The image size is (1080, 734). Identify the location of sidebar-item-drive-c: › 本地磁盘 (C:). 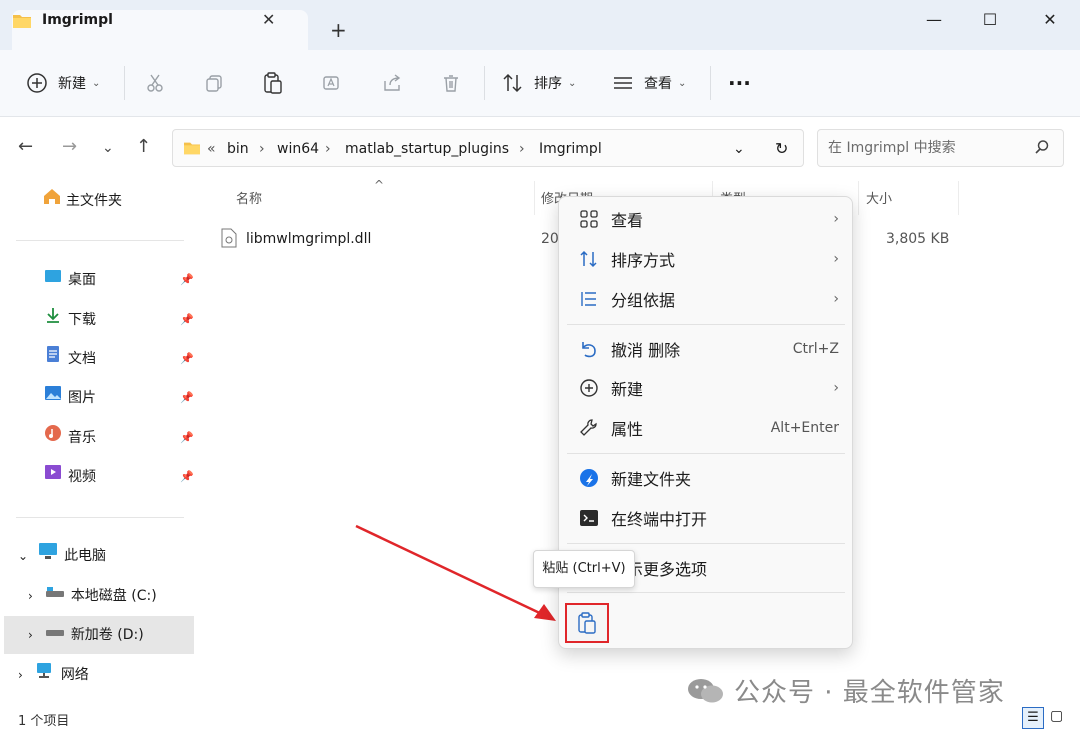
(92, 596).